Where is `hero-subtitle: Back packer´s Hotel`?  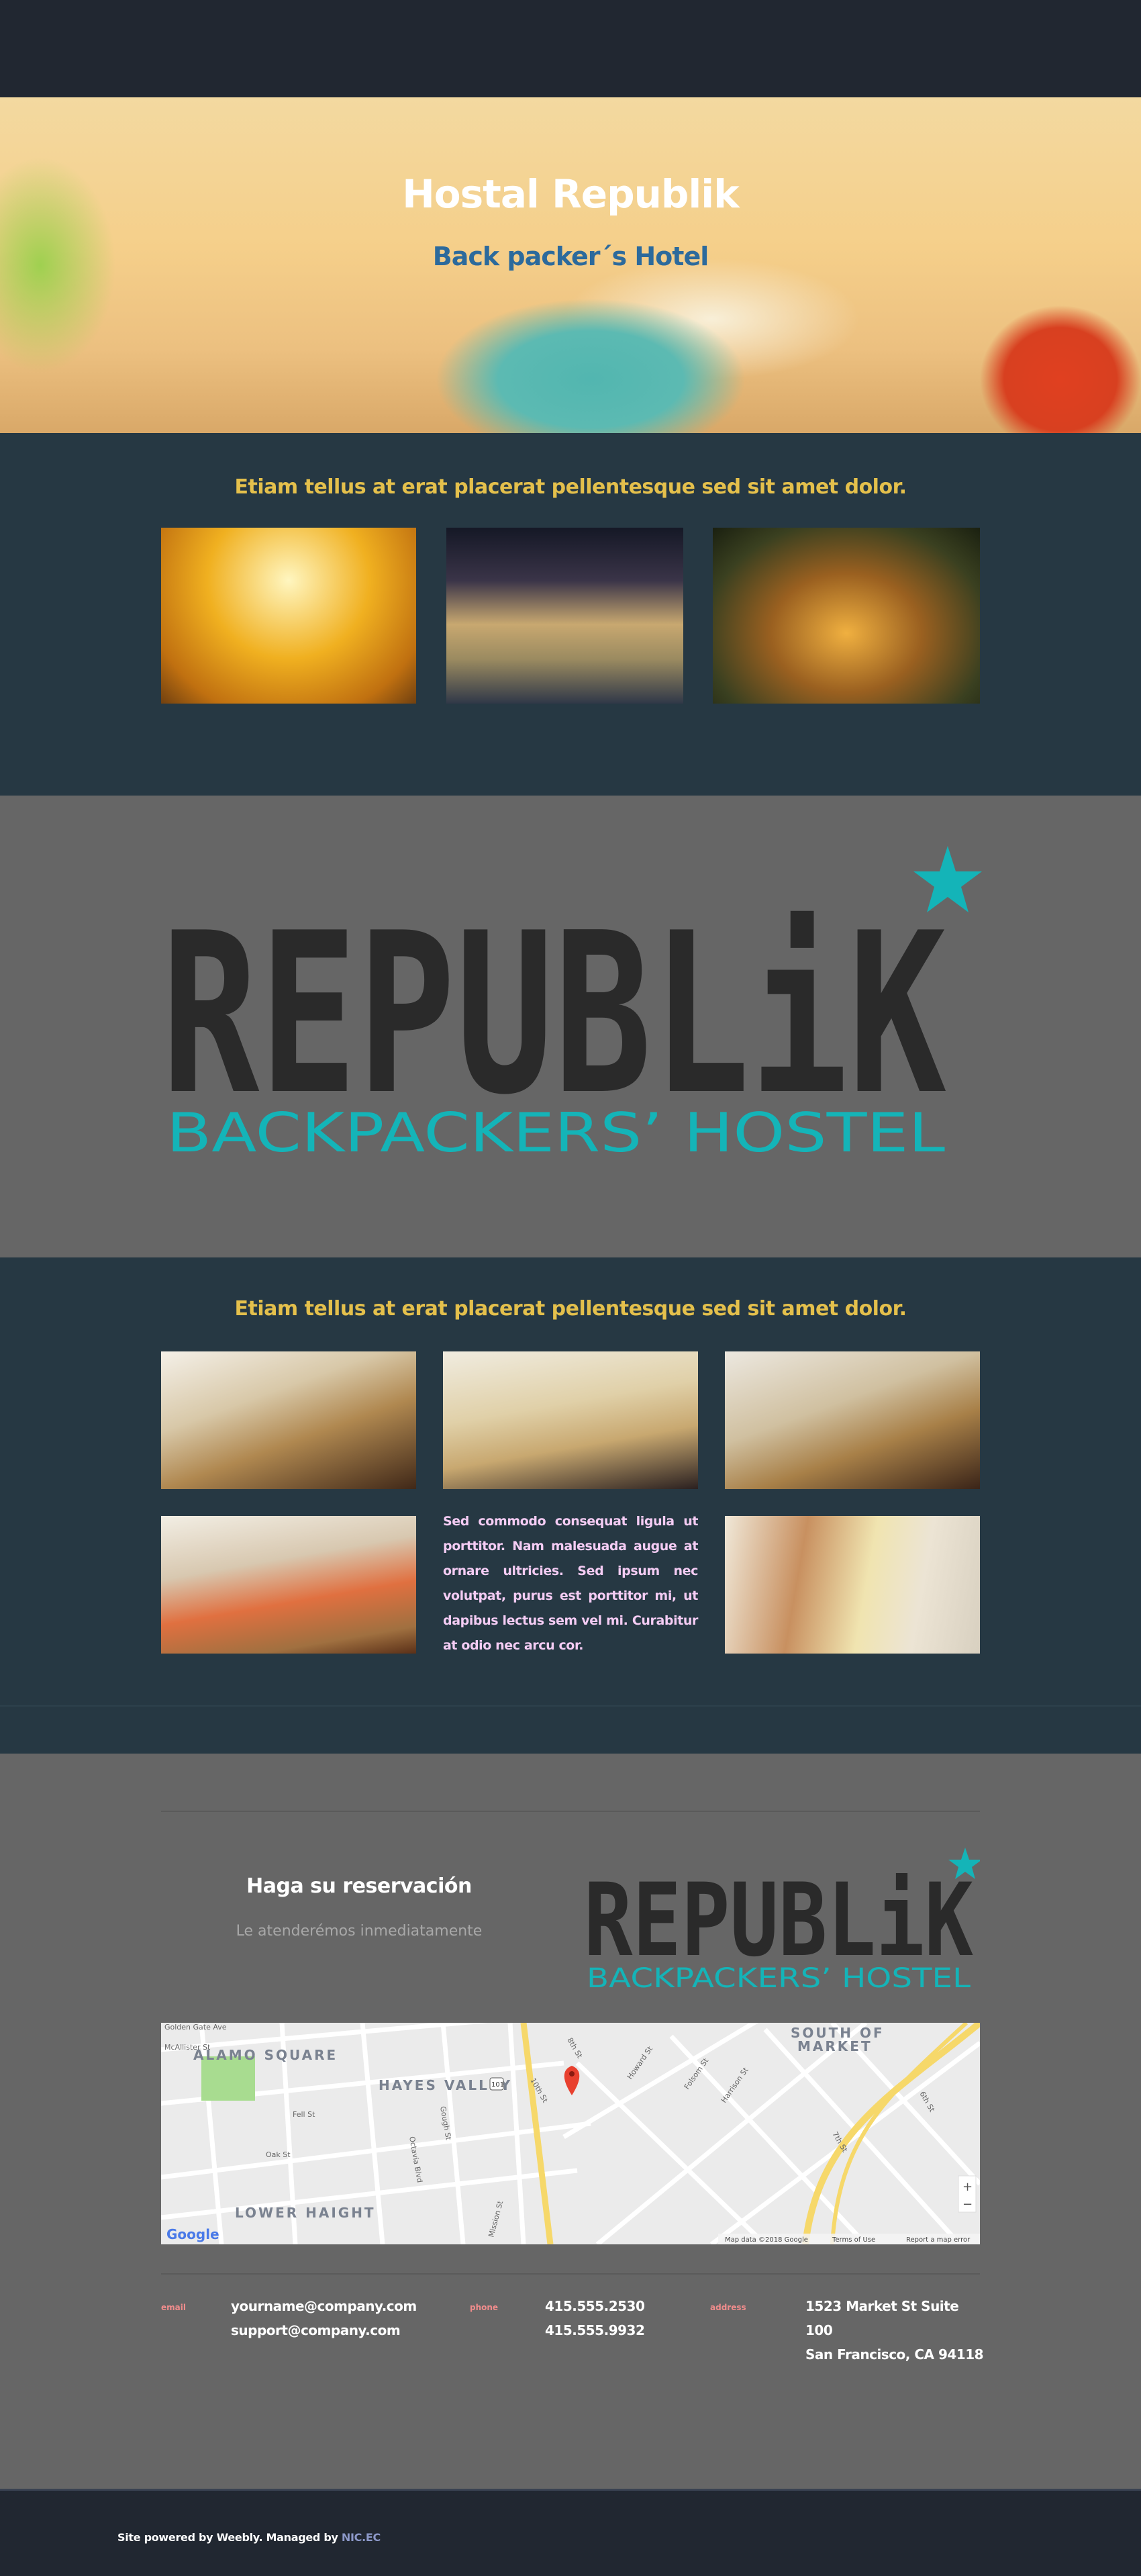 hero-subtitle: Back packer´s Hotel is located at coordinates (570, 256).